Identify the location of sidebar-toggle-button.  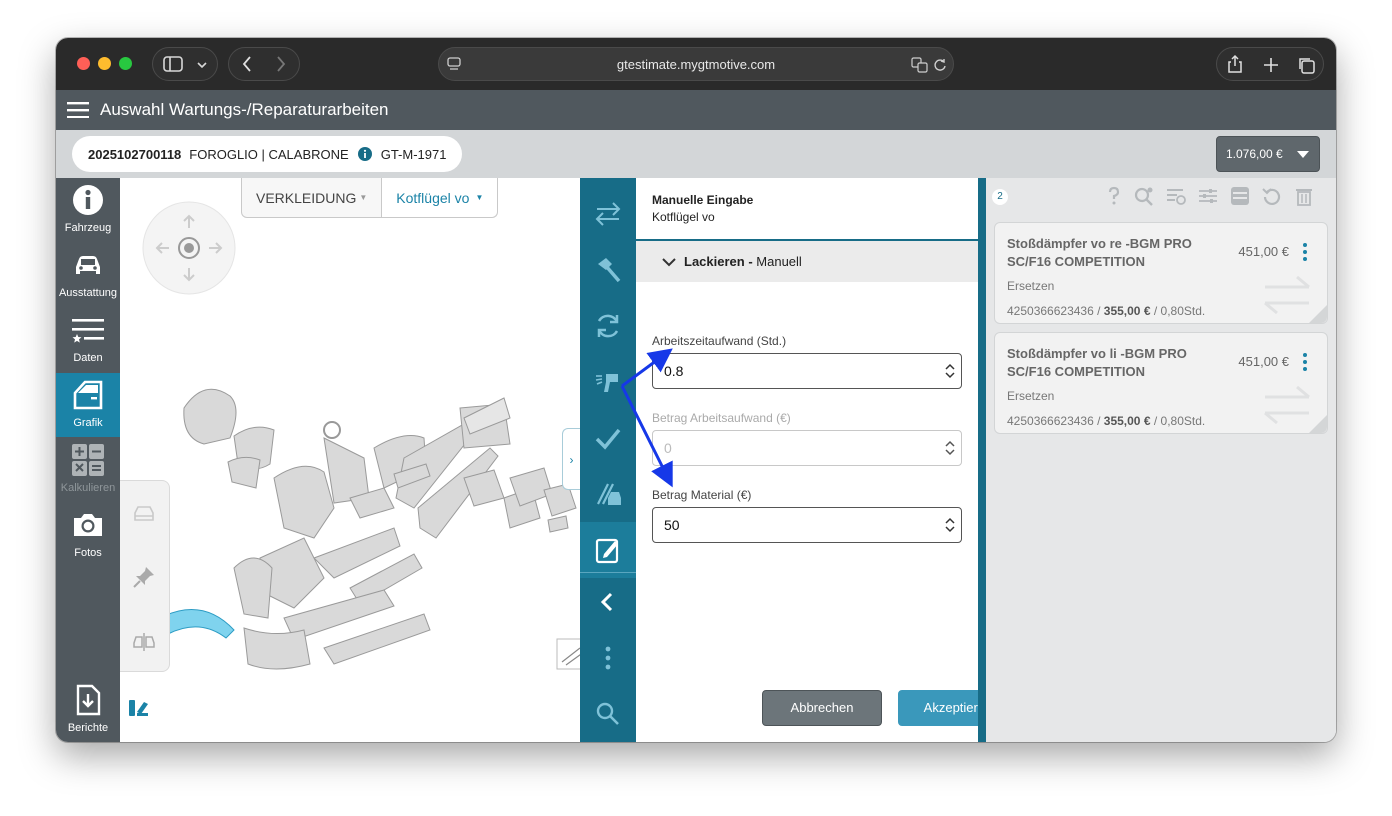
(185, 64).